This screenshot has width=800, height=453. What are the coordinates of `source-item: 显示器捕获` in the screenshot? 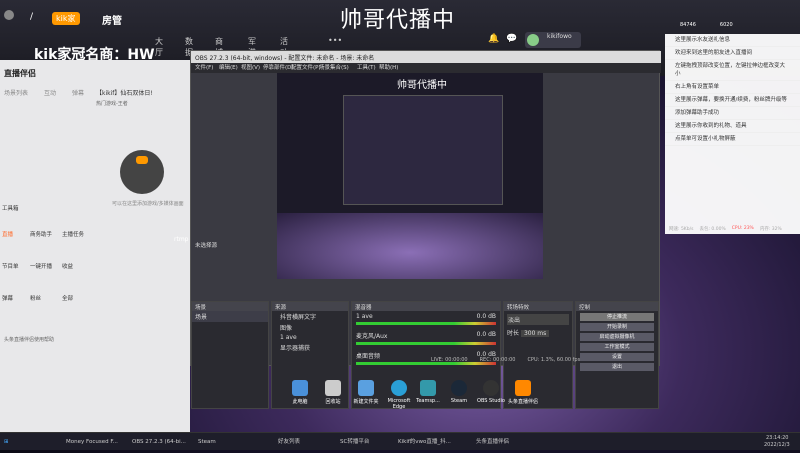 It's located at (310, 347).